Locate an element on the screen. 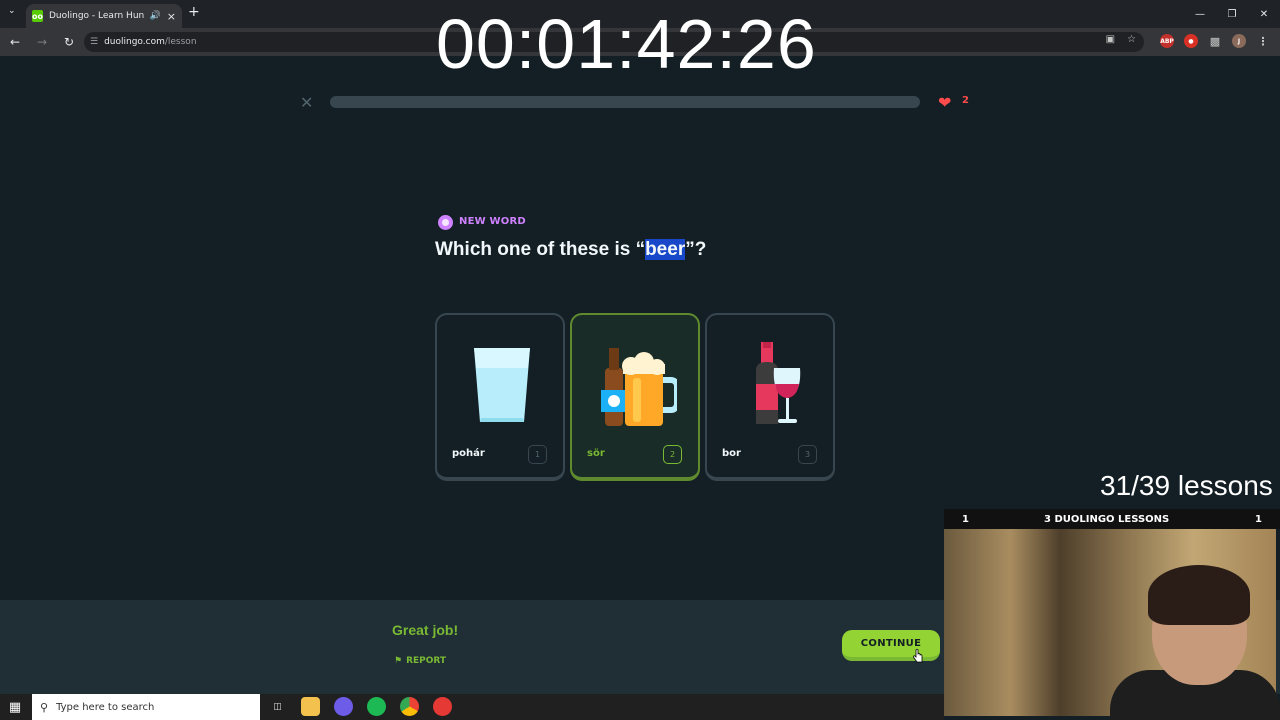 This screenshot has height=720, width=1280. choice-key-hint: 2 is located at coordinates (672, 454).